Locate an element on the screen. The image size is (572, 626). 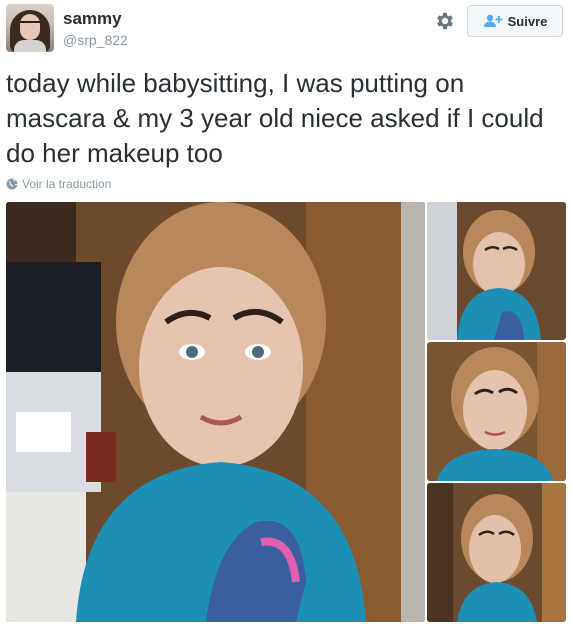
user-name: sammy is located at coordinates (92, 19).